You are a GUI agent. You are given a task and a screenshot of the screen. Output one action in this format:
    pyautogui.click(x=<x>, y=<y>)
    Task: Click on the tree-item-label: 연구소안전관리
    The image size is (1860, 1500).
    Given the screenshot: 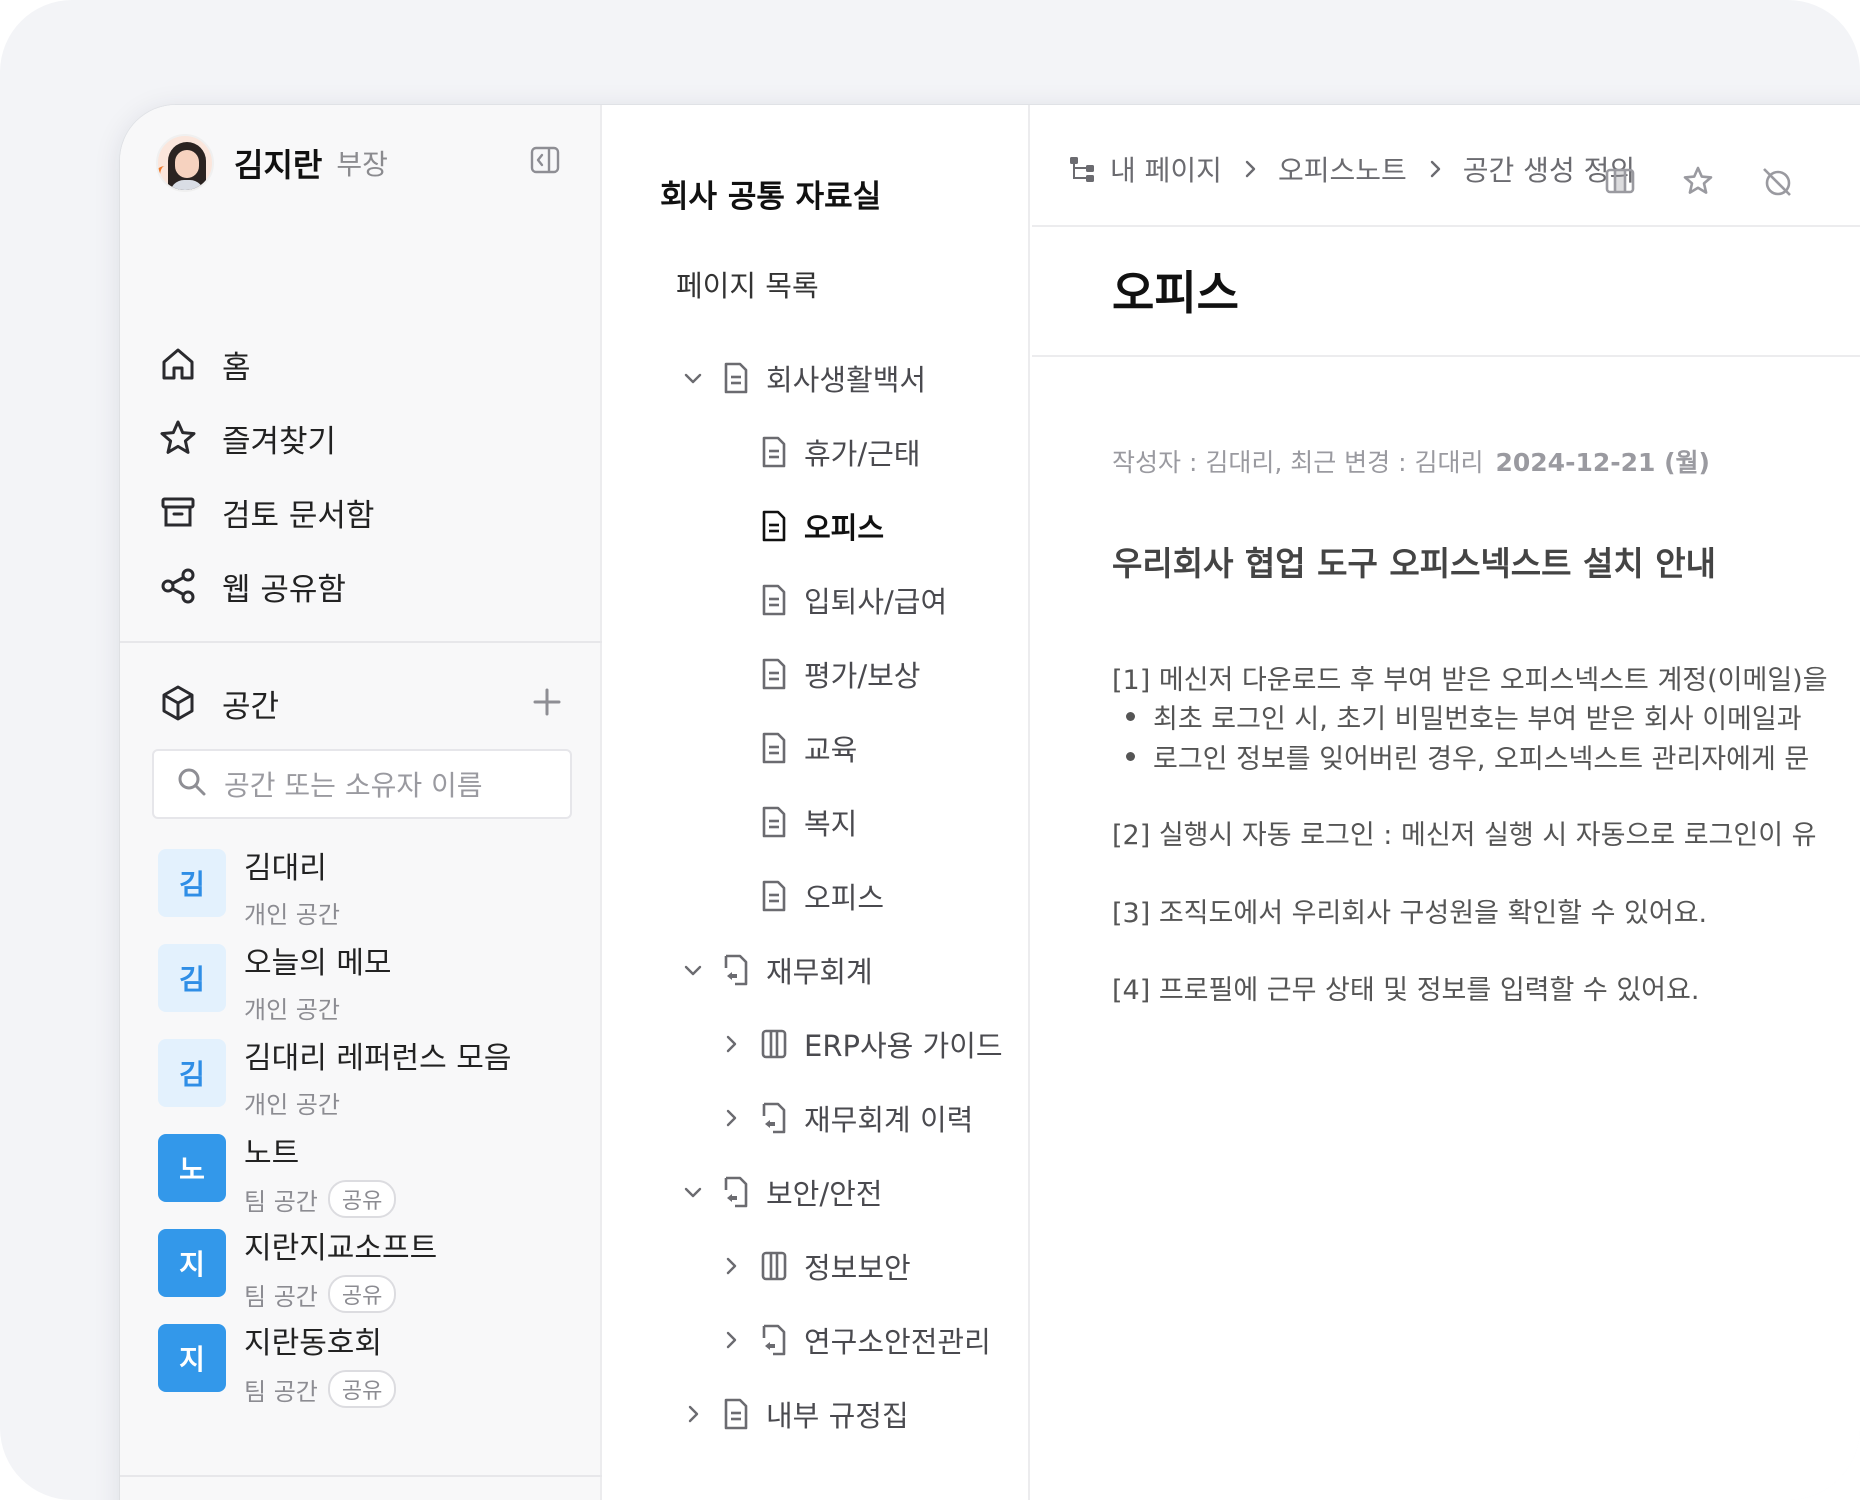 What is the action you would take?
    pyautogui.click(x=897, y=1342)
    